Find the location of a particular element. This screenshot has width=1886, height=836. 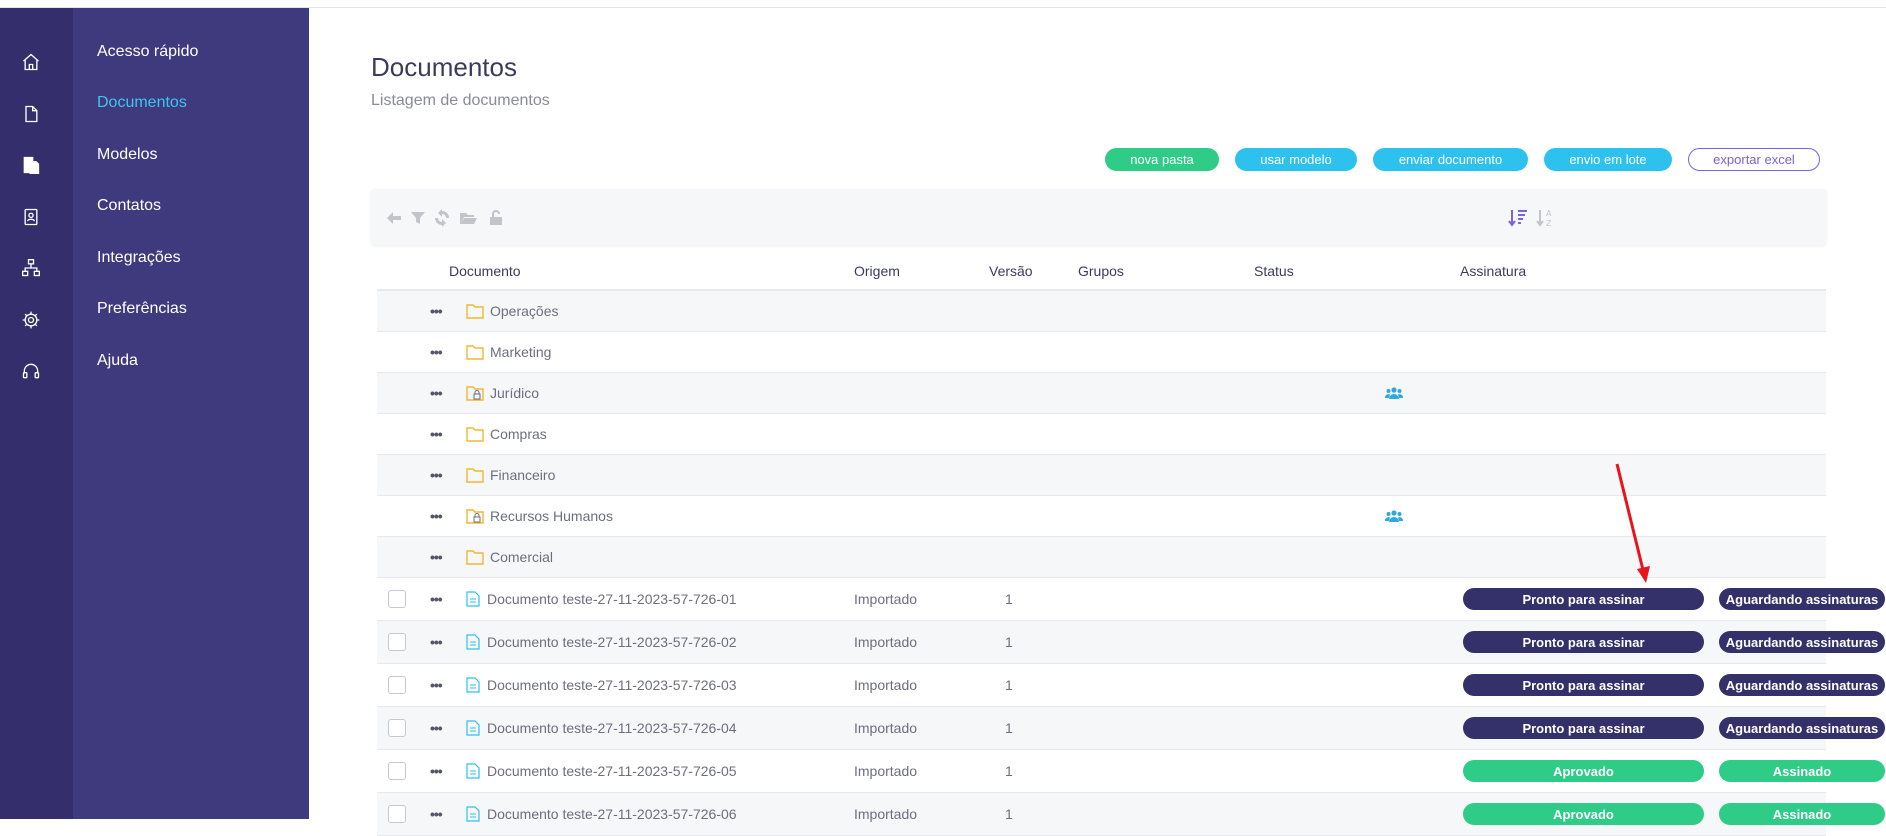

folder-name: Comercial is located at coordinates (521, 557).